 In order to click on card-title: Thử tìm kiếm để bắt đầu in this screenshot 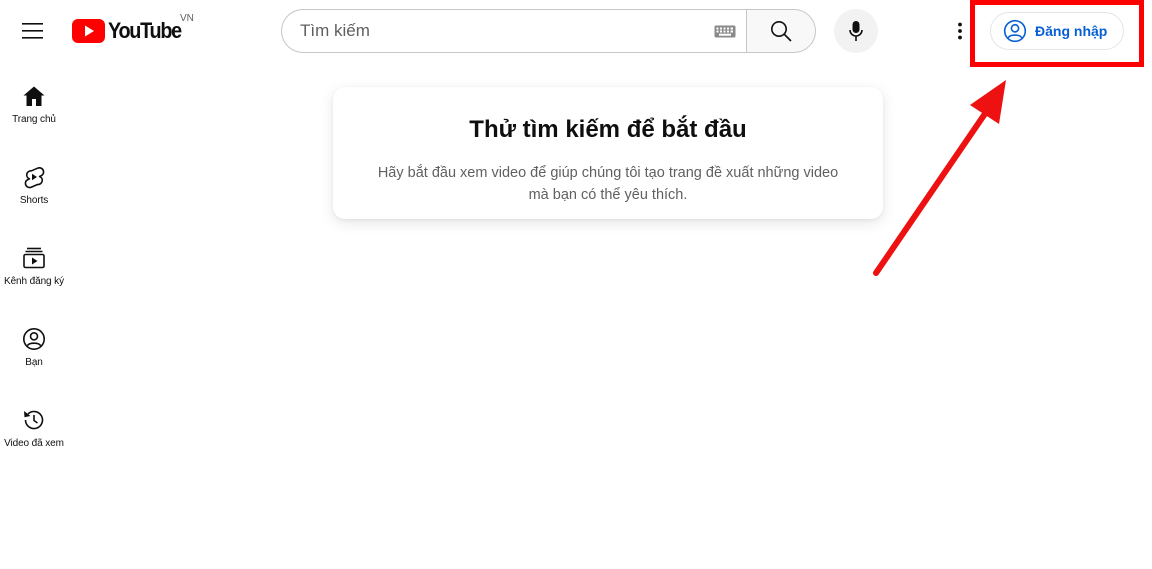, I will do `click(608, 129)`.